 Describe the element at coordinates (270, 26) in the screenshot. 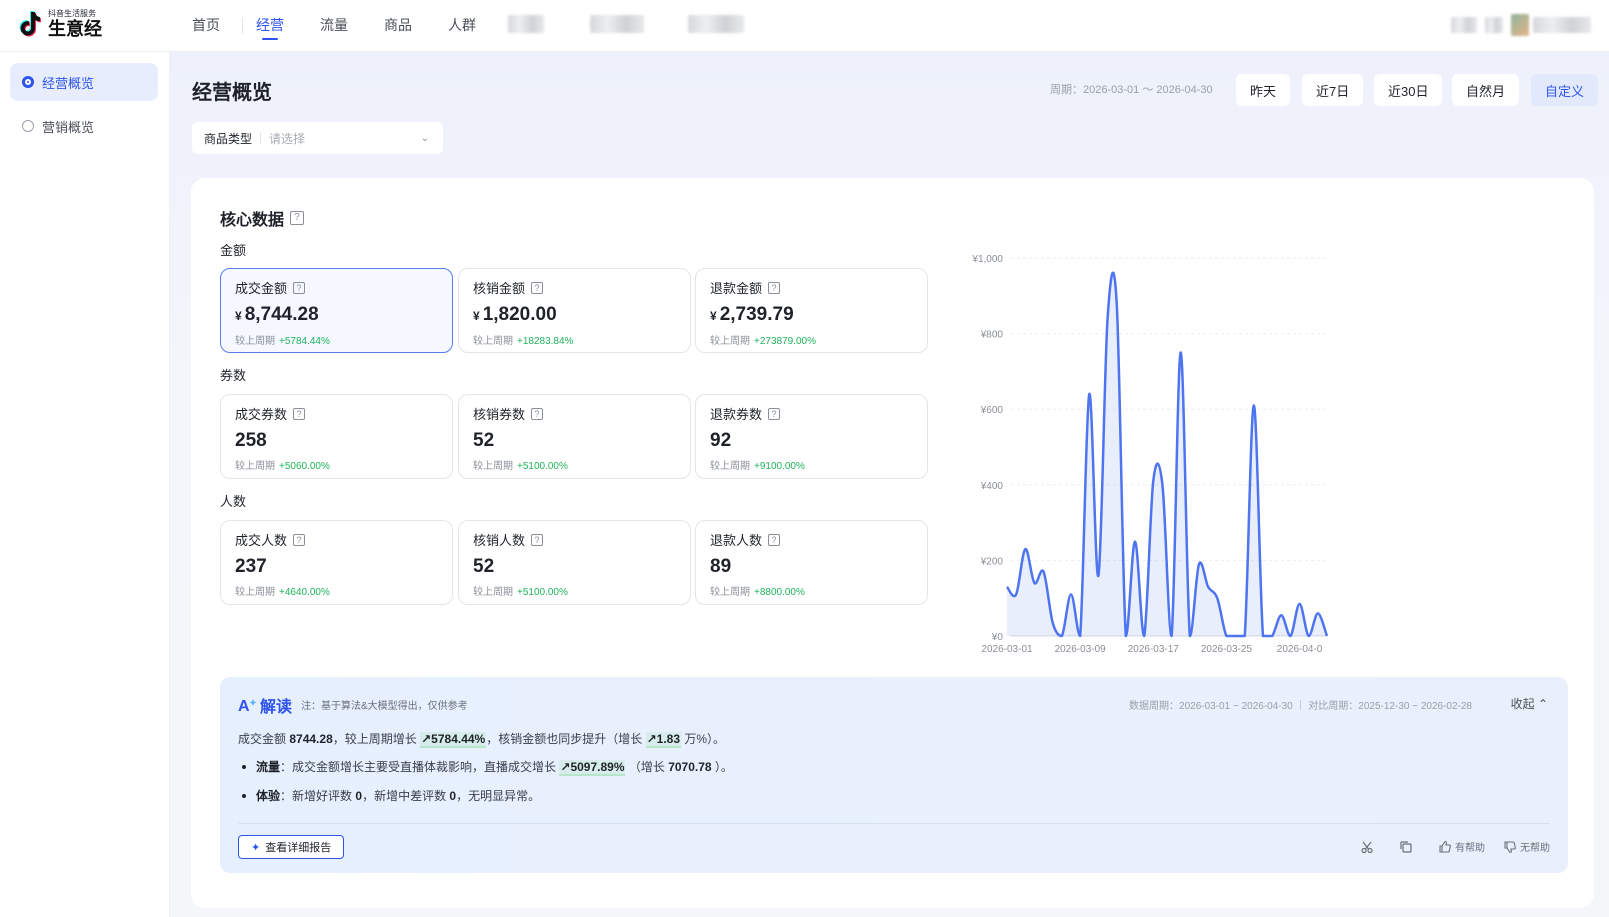

I see `nav-business: 经营` at that location.